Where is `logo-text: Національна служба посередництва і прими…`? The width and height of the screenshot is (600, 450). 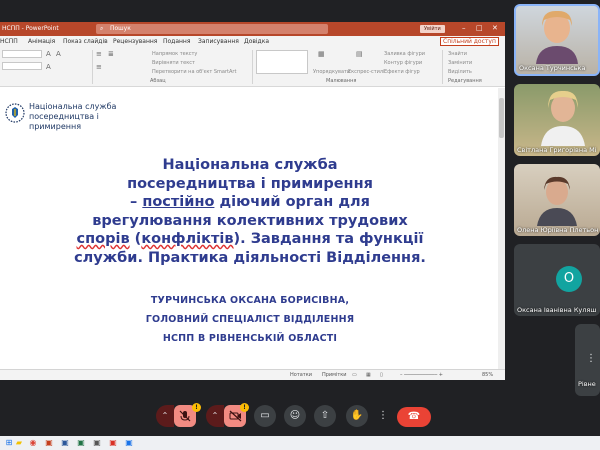
logo-text: Національна служба посередництва і прими… is located at coordinates (72, 117).